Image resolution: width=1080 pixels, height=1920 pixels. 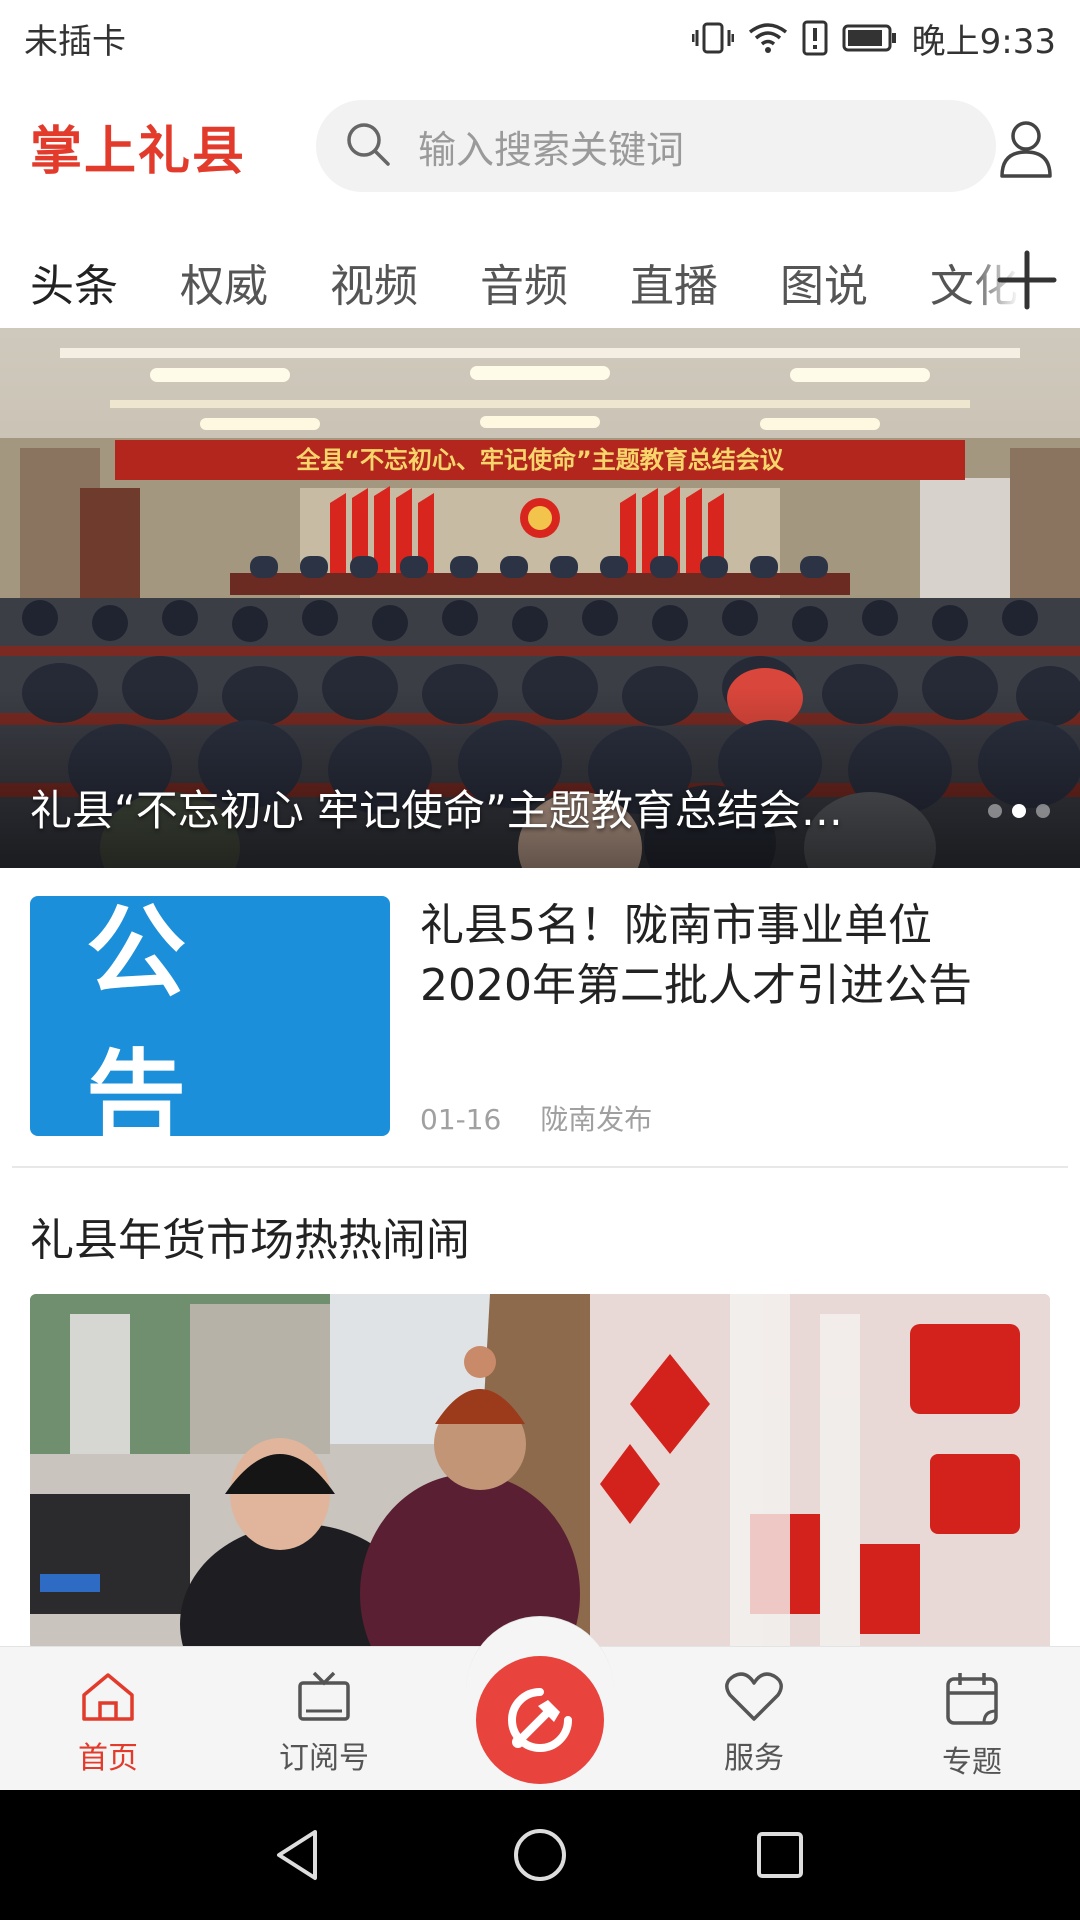 I want to click on news-thumbnail: 公告, so click(x=210, y=1025).